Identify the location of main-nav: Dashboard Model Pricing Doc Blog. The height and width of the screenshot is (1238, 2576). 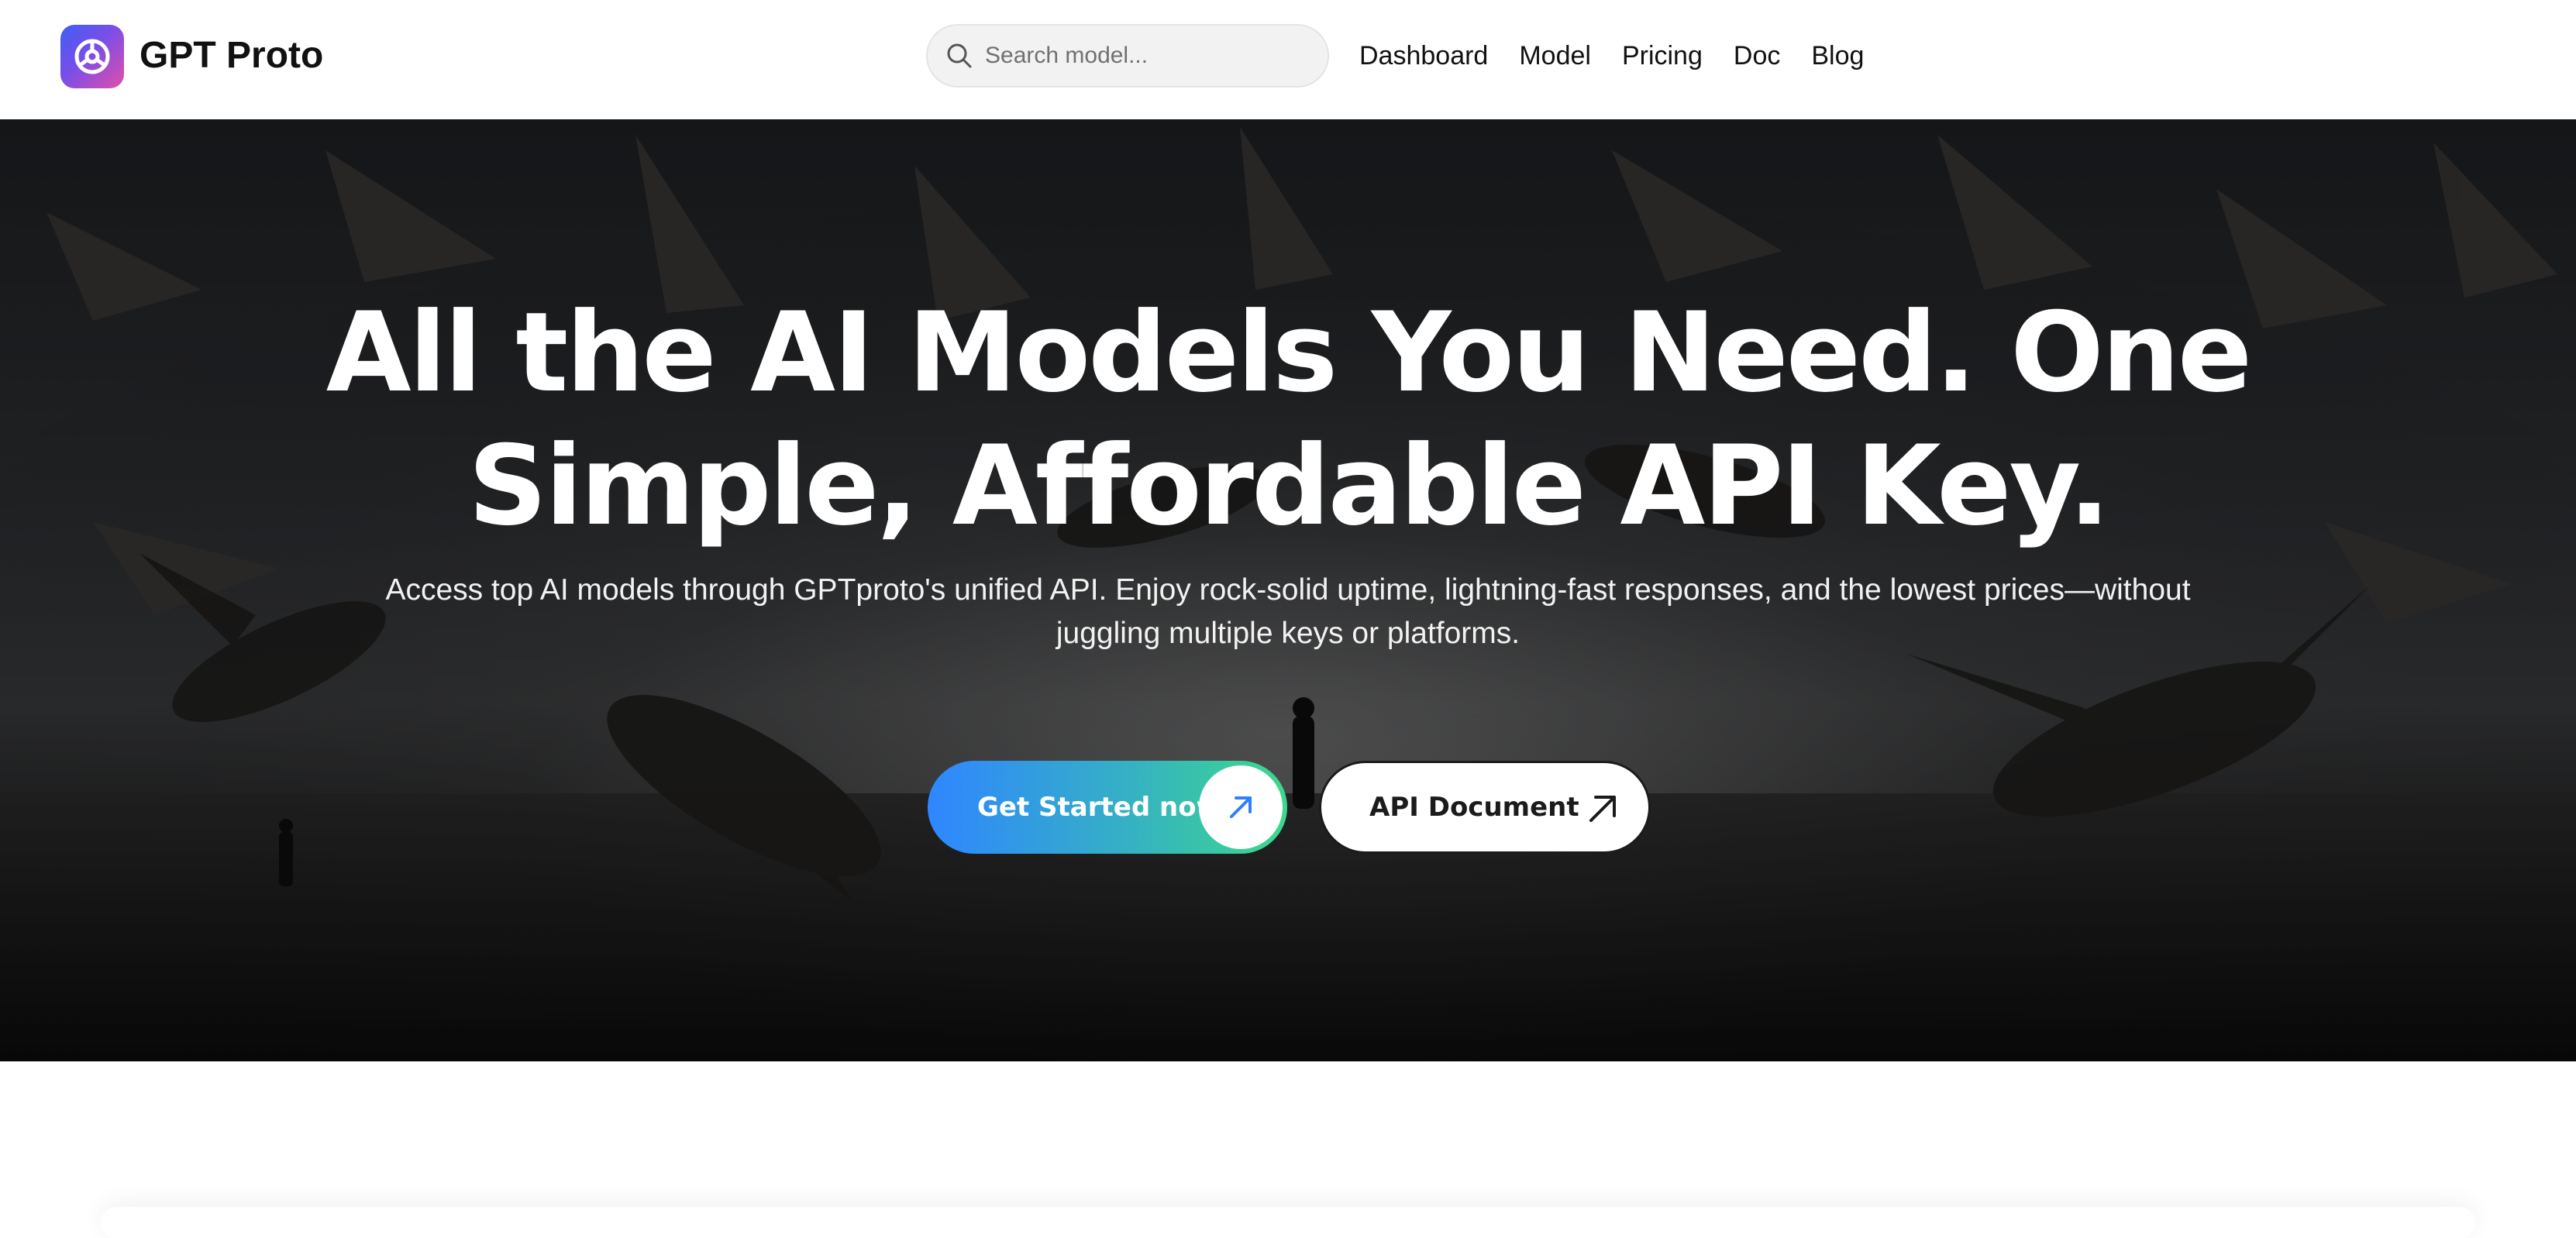
(1611, 55).